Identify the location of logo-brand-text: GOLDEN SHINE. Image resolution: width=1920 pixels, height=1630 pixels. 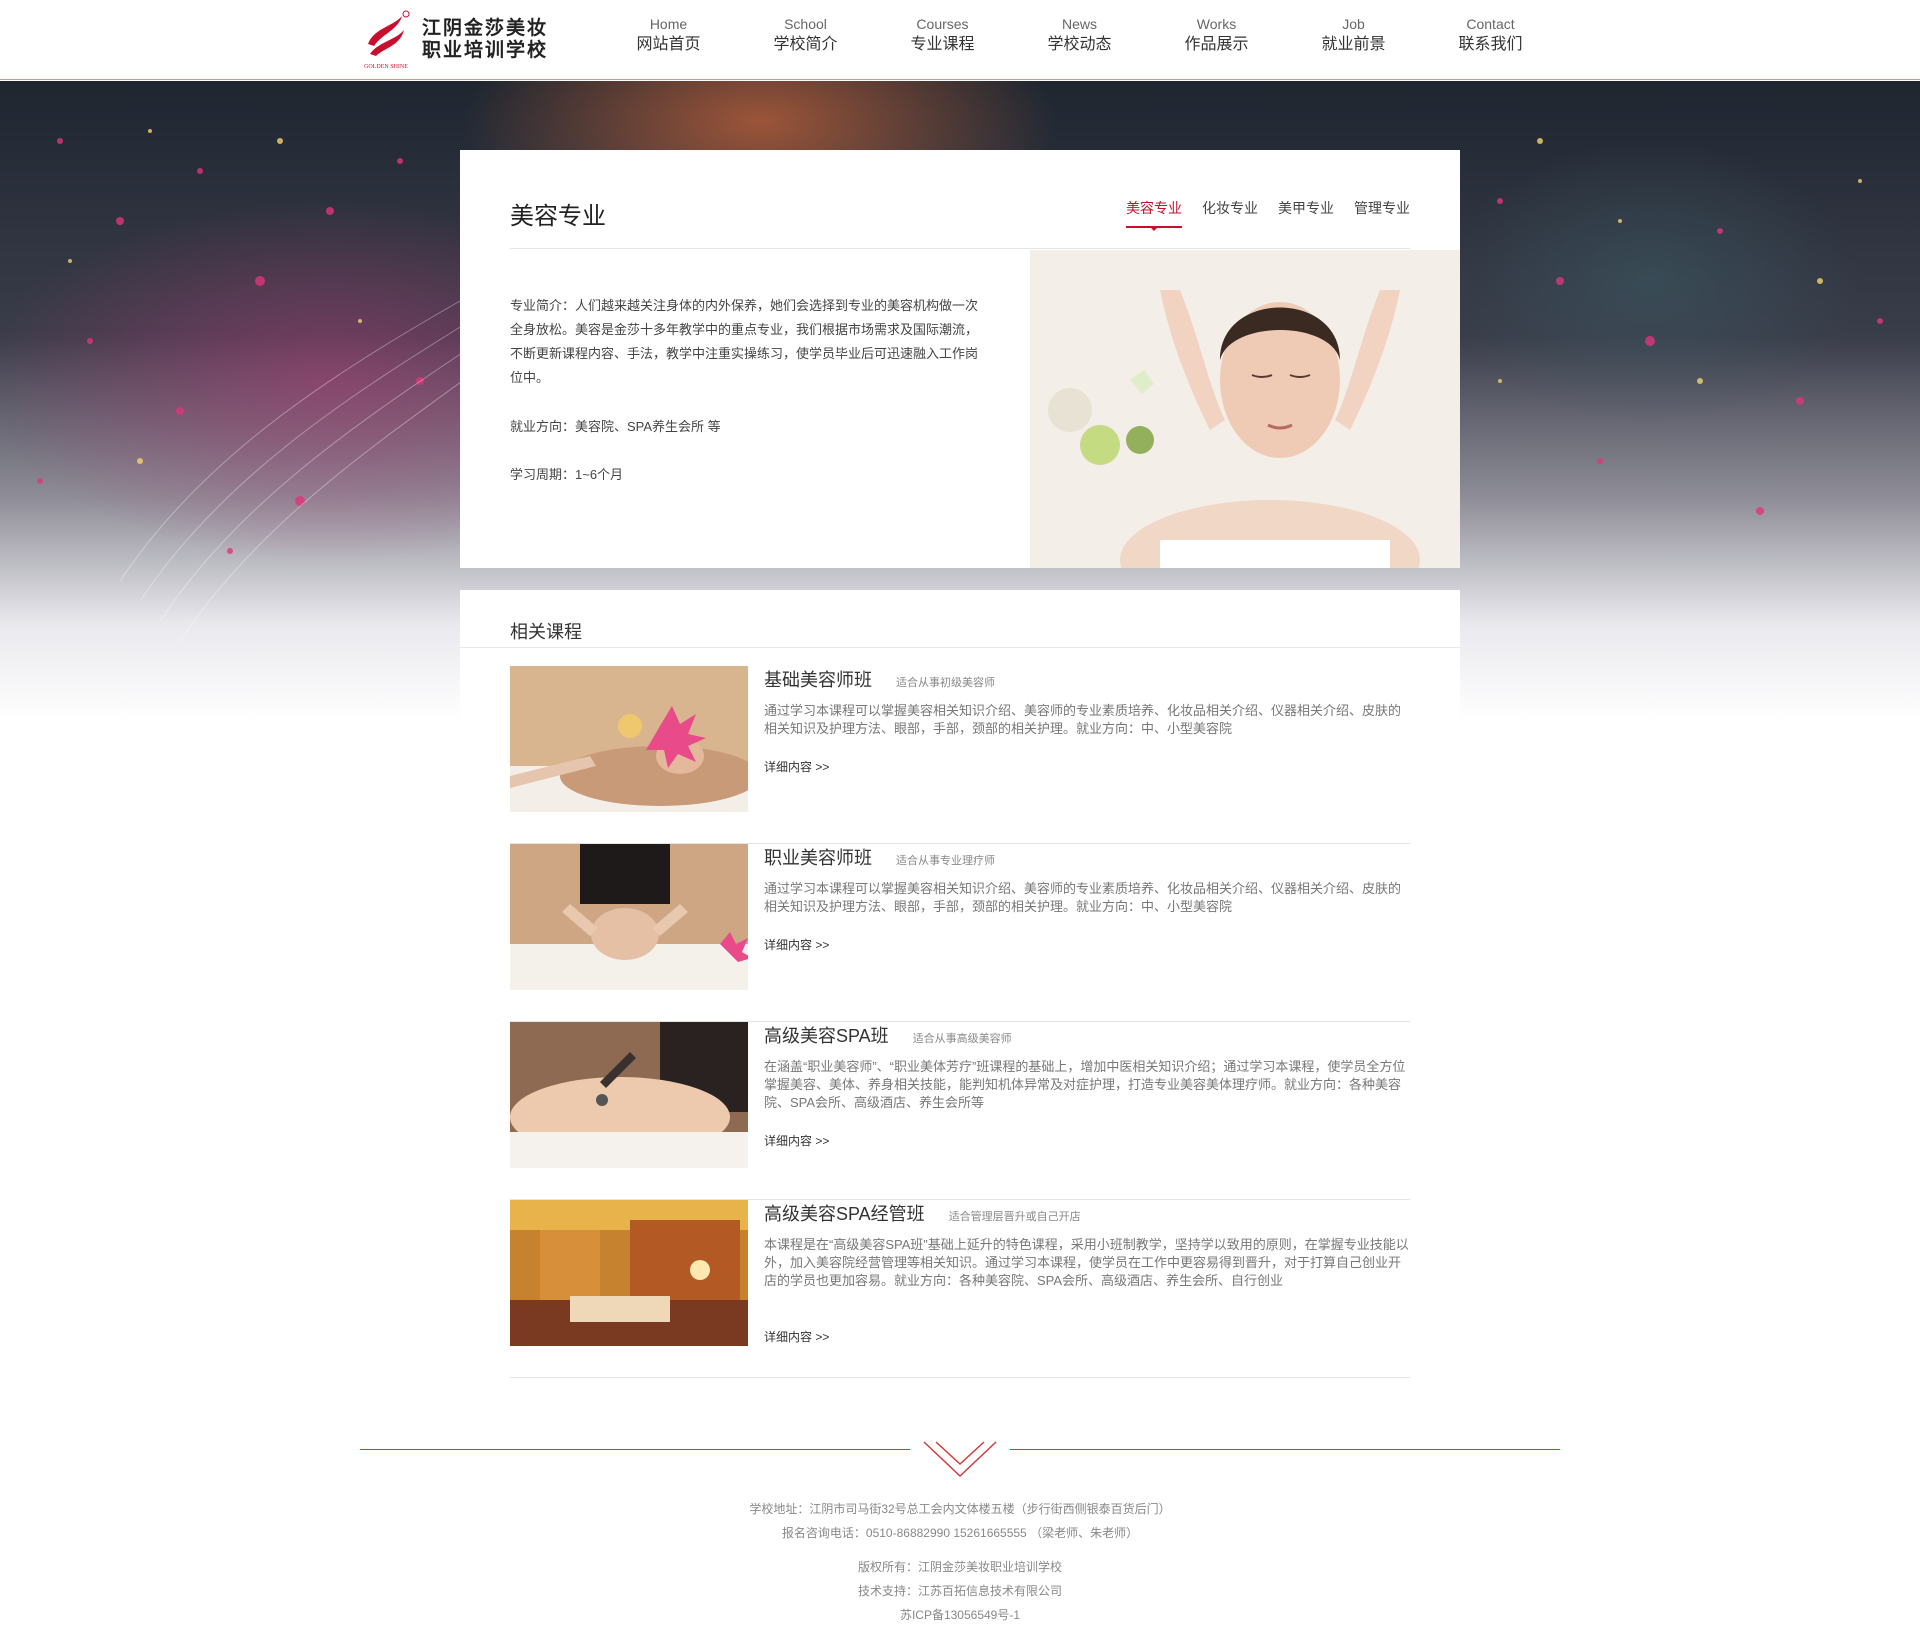
(386, 67).